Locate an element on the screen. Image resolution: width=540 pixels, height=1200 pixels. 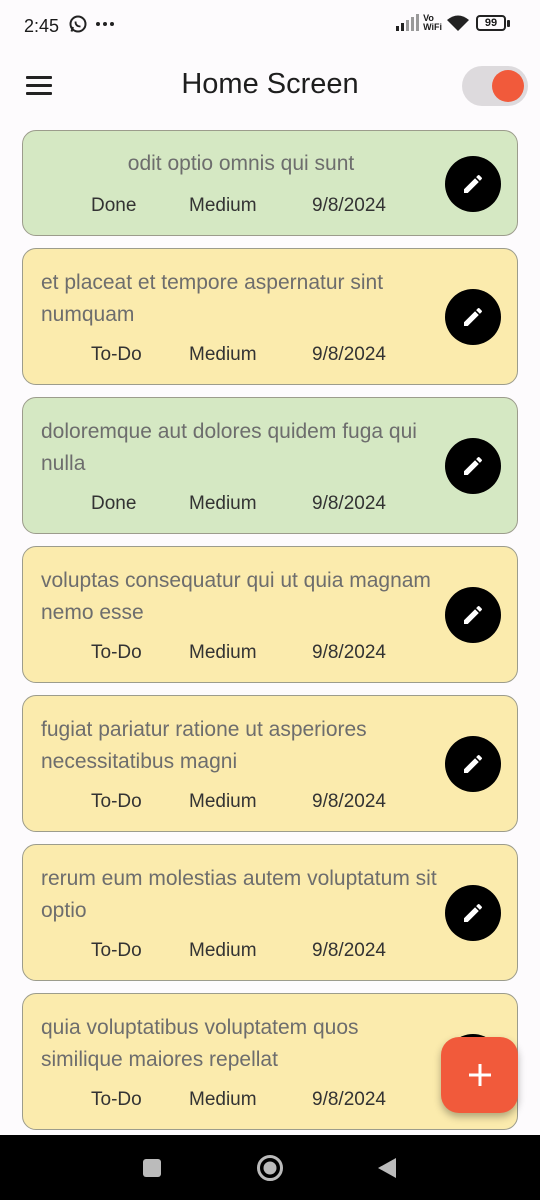
more-dots-icon is located at coordinates (105, 24).